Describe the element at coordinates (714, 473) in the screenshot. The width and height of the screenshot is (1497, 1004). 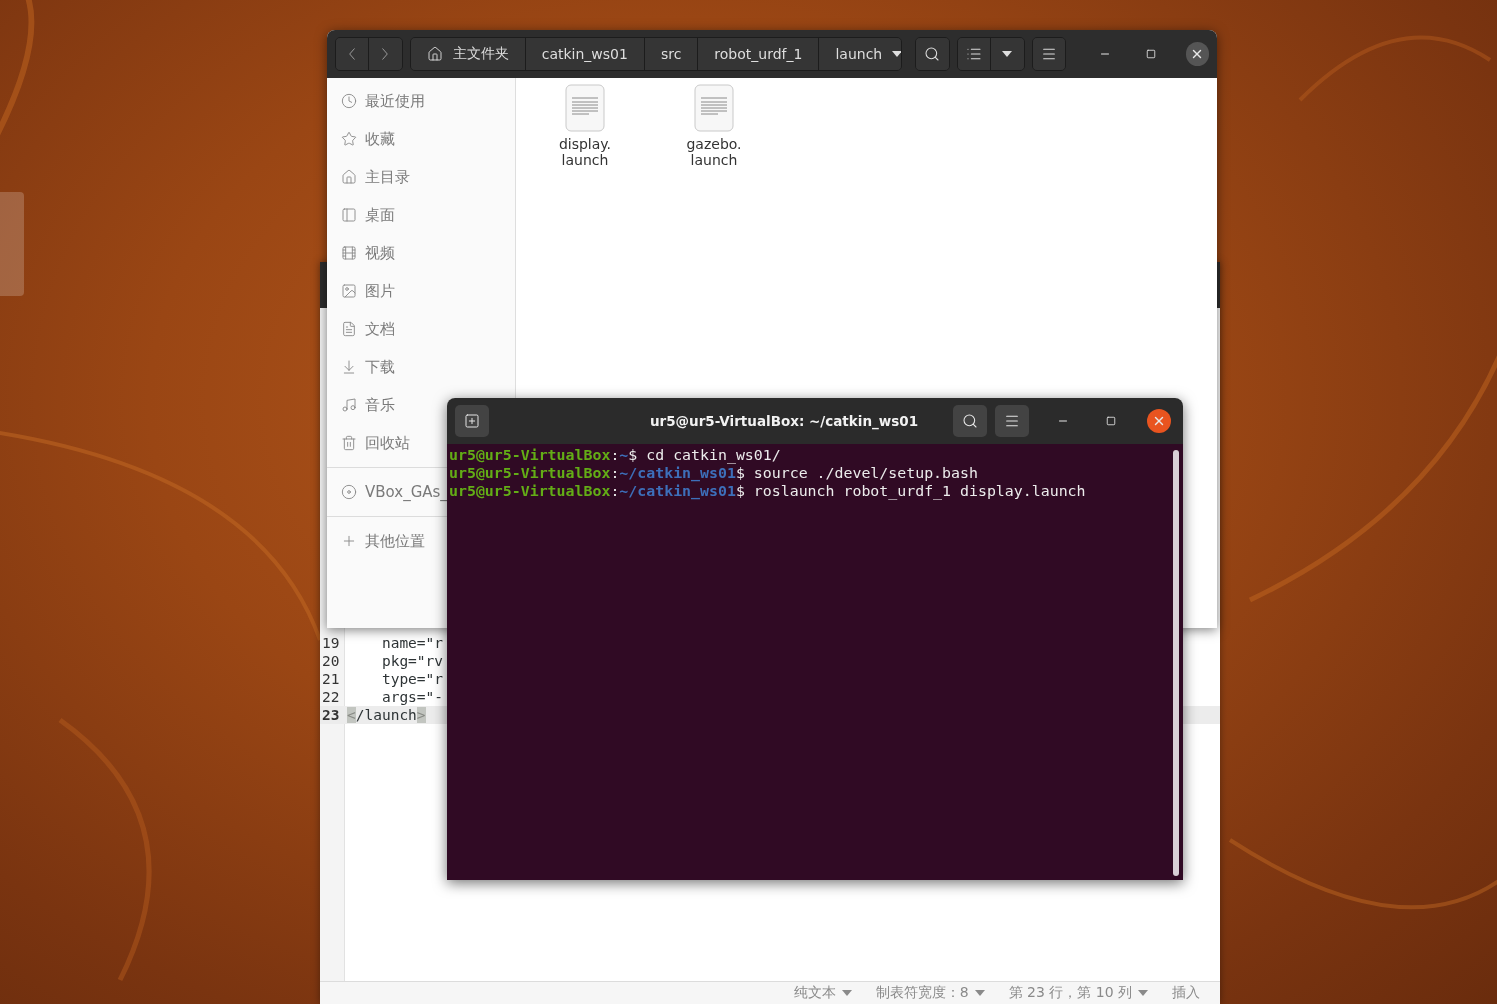
I see `terminal-line: ur5@ur5-VirtualBox:~/catkin_ws01$ source ./devel/setup.bash` at that location.